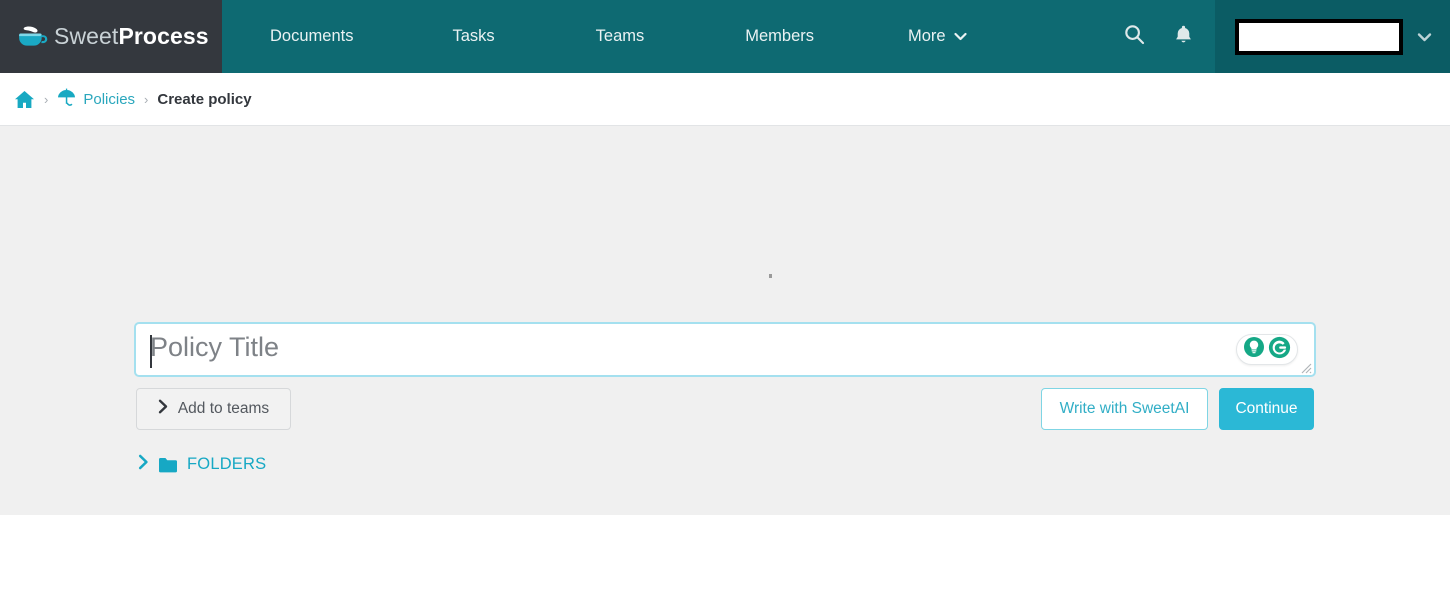 This screenshot has width=1450, height=608. Describe the element at coordinates (770, 276) in the screenshot. I see `stray-dot-artifact` at that location.